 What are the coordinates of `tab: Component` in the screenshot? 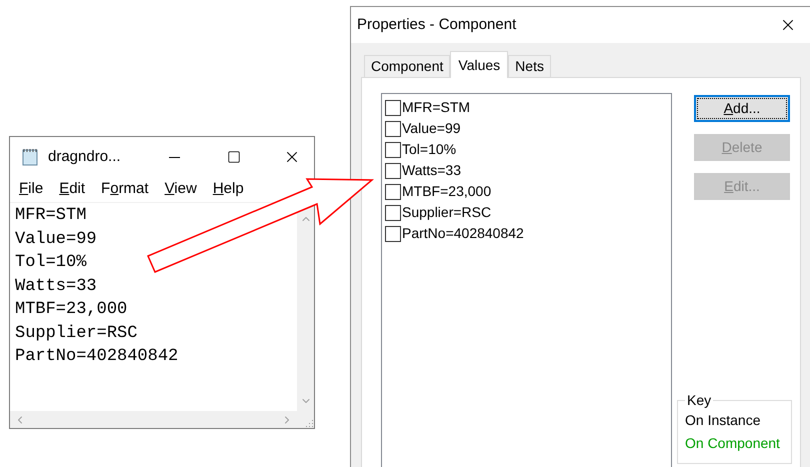 It's located at (407, 66).